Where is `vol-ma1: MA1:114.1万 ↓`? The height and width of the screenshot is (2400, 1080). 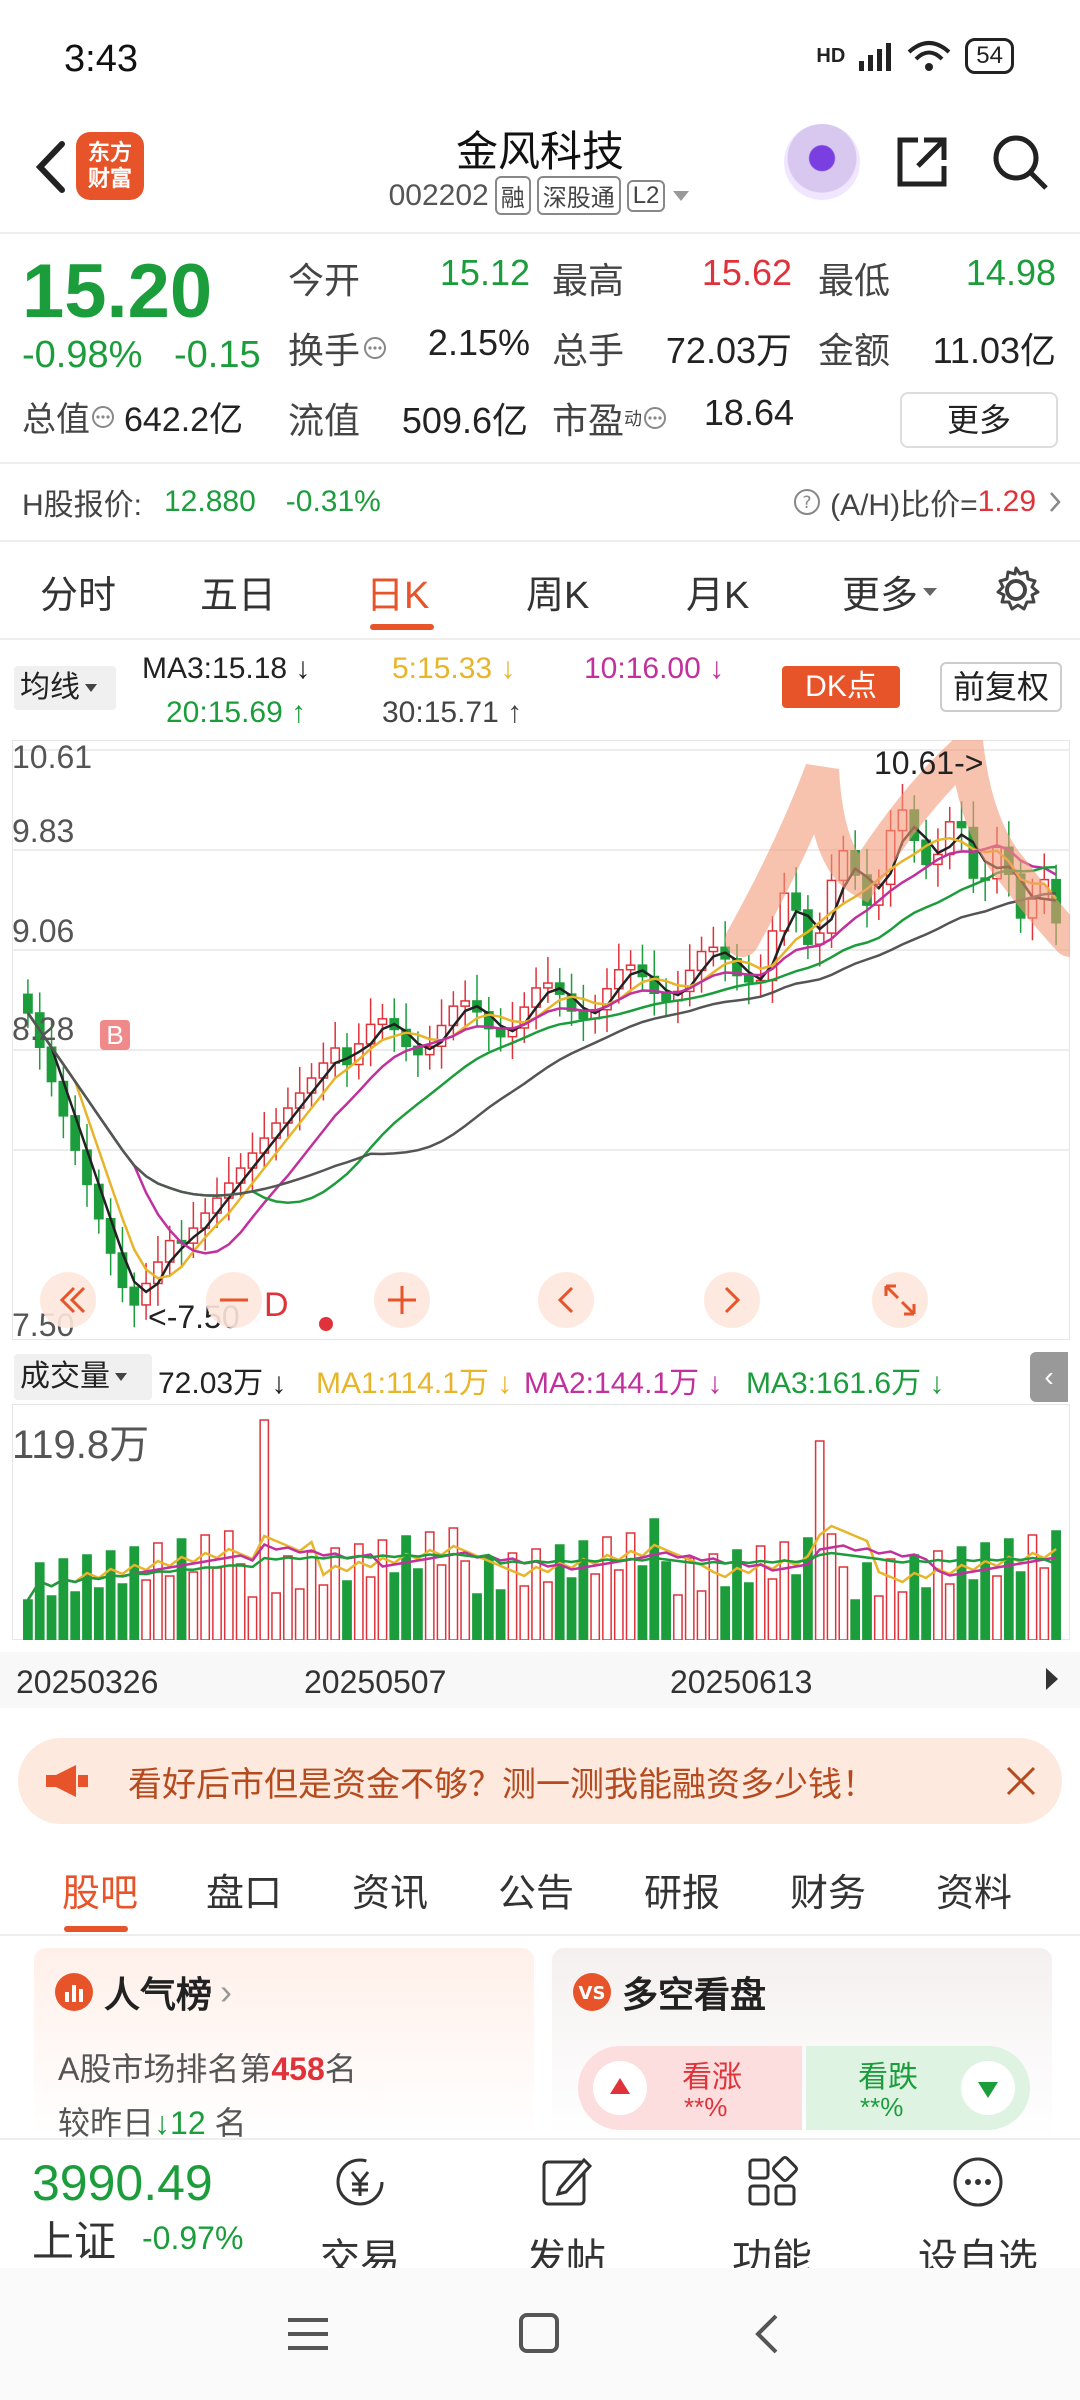
vol-ma1: MA1:114.1万 ↓ is located at coordinates (414, 1383).